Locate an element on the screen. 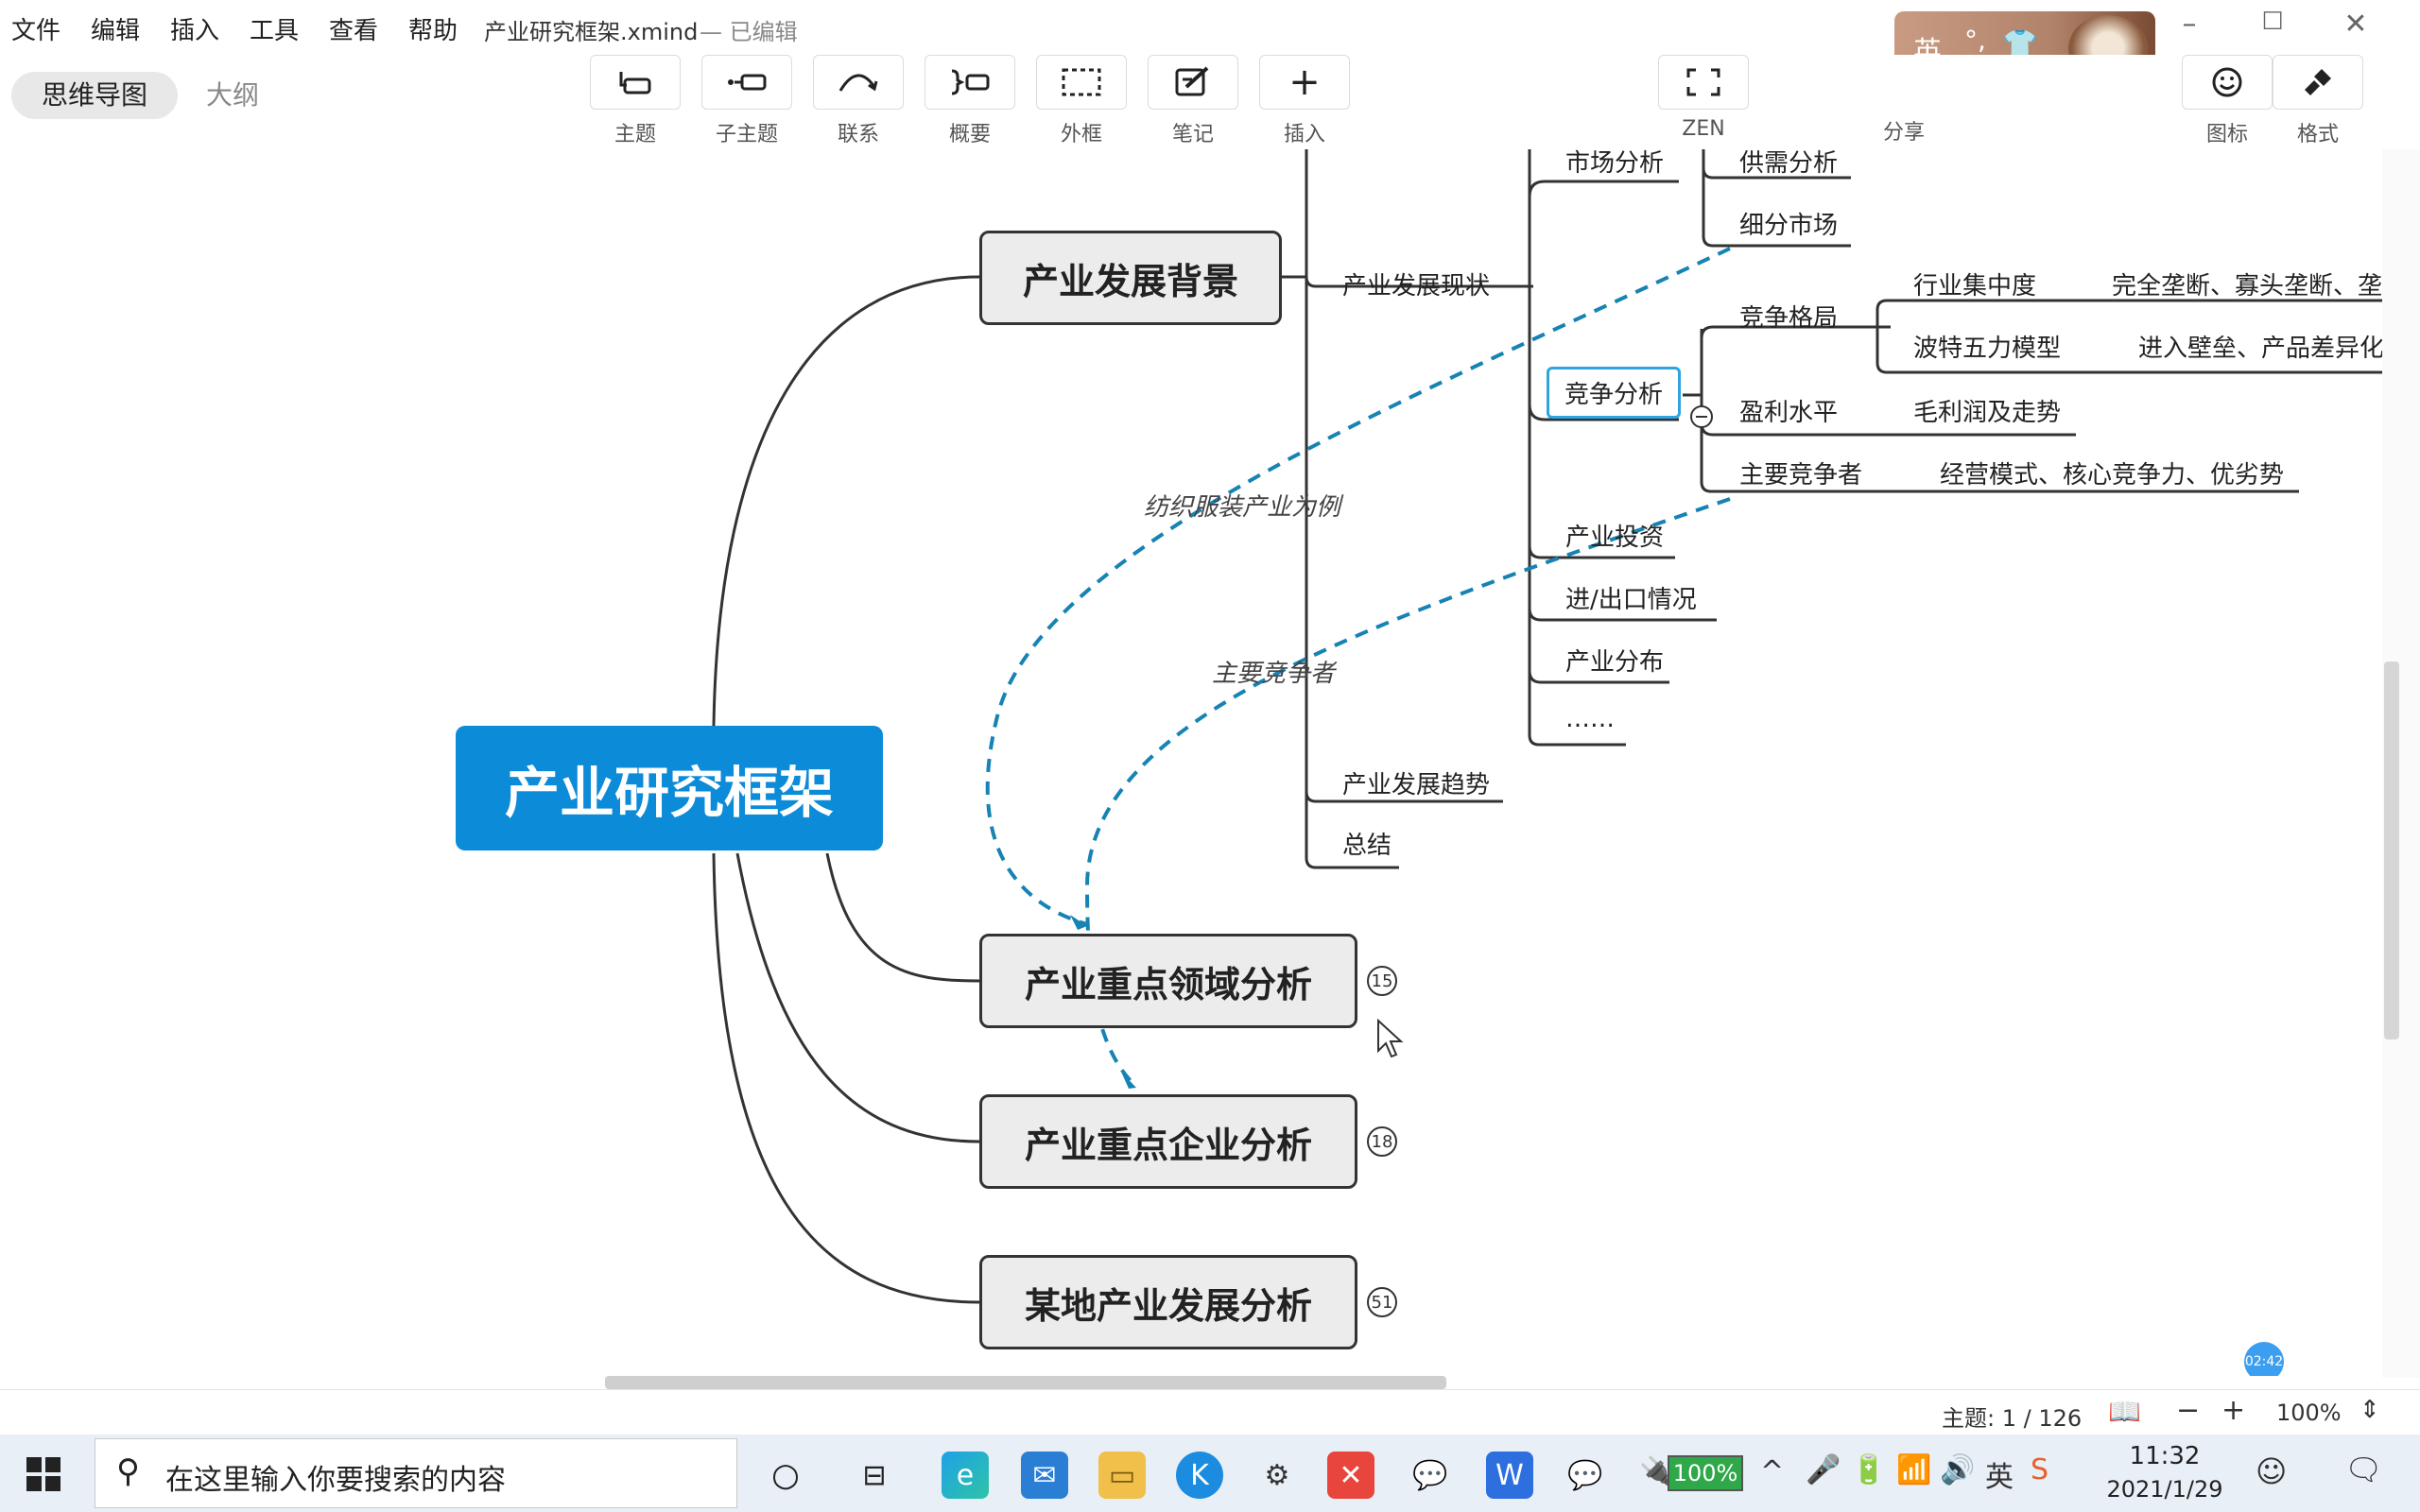 The image size is (2420, 1512). cortana-icon: ○ is located at coordinates (785, 1475).